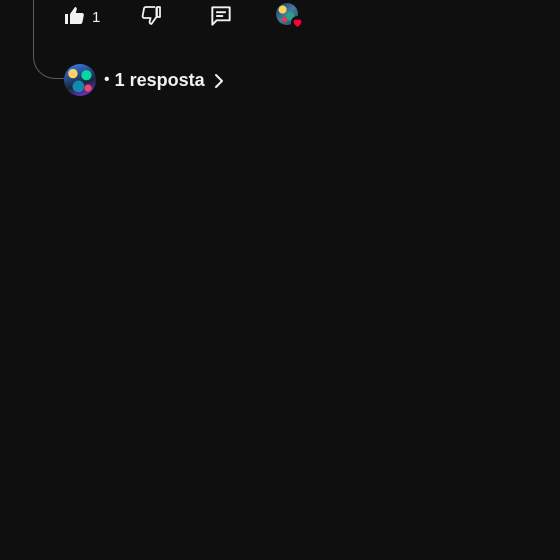  I want to click on replier-avatar, so click(80, 80).